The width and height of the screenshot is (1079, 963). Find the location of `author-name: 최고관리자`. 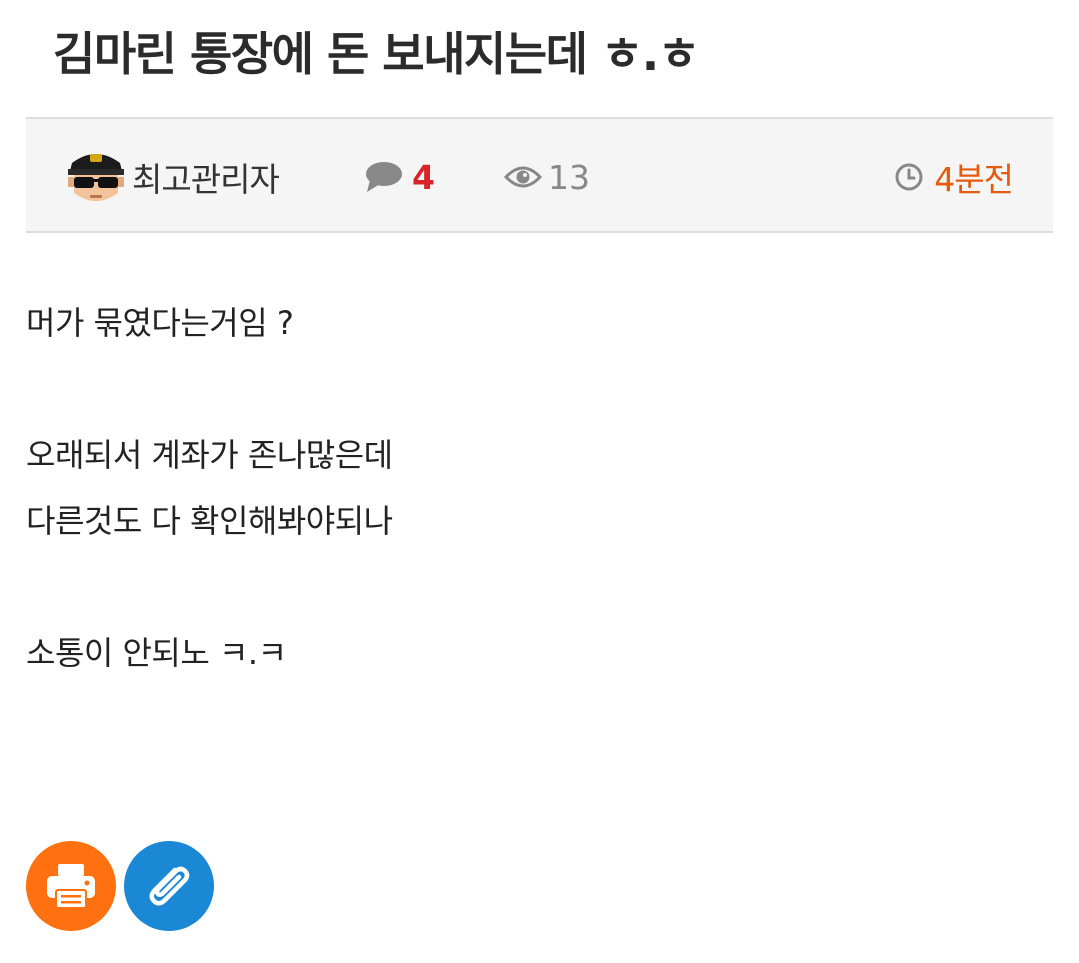

author-name: 최고관리자 is located at coordinates (206, 179).